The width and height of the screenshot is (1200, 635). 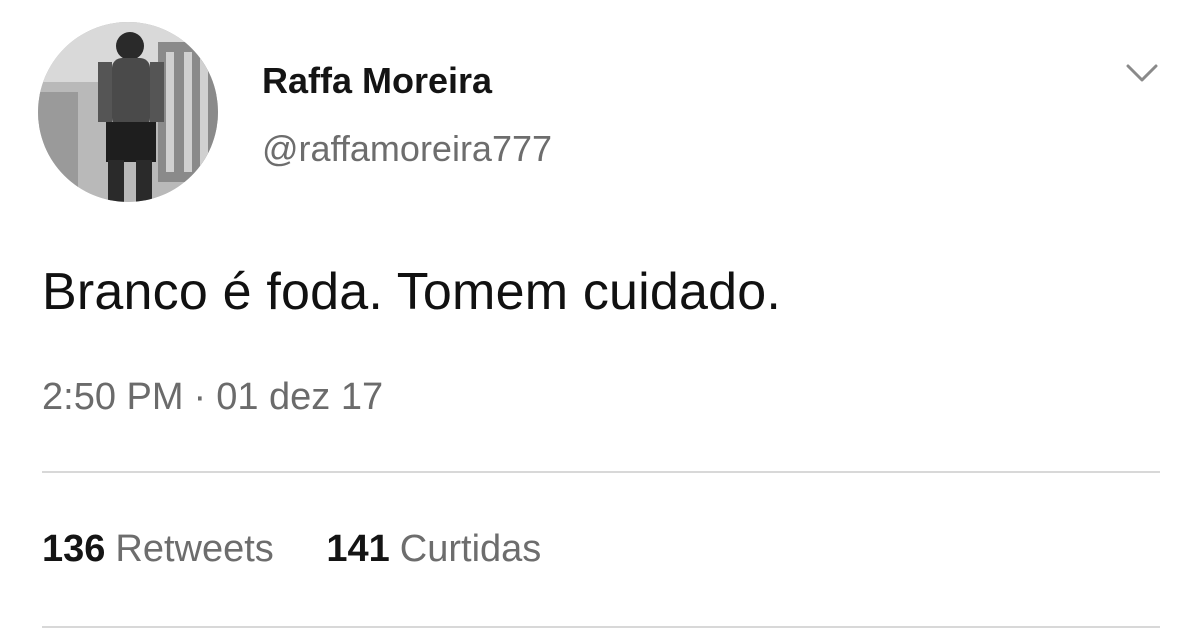 I want to click on tweet-date: 01 dez 17, so click(x=300, y=397).